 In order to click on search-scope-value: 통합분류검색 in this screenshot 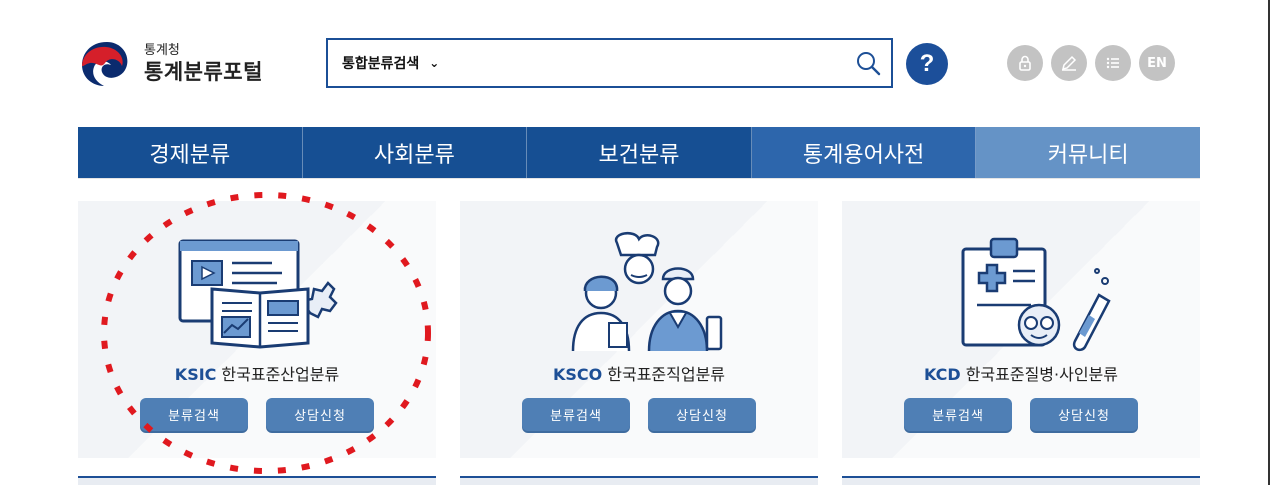, I will do `click(381, 64)`.